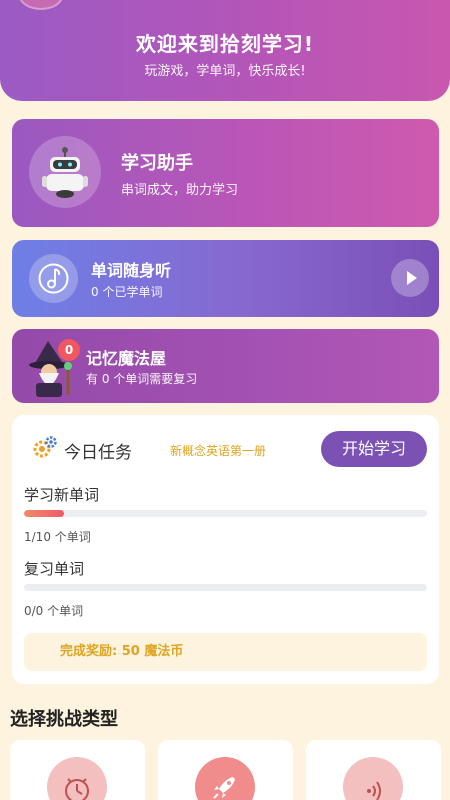 Image resolution: width=450 pixels, height=800 pixels. What do you see at coordinates (127, 292) in the screenshot?
I see `listen-desc: 0 个已学单词` at bounding box center [127, 292].